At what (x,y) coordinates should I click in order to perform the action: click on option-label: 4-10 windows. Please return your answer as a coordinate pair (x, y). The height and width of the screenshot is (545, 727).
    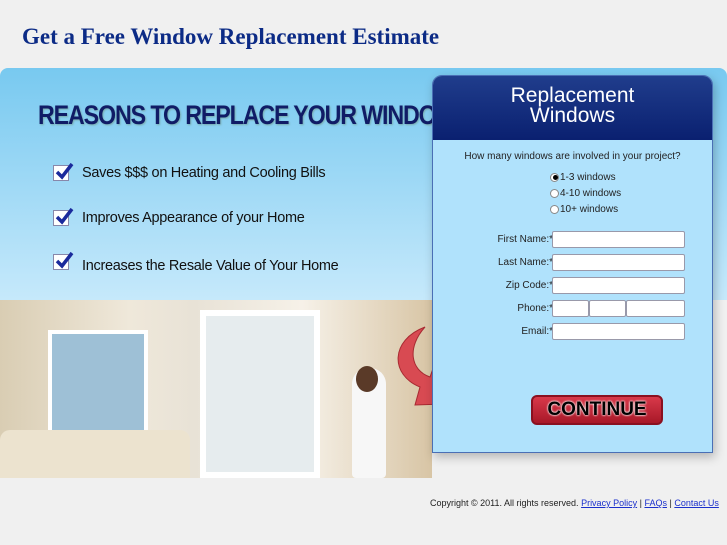
    Looking at the image, I should click on (591, 193).